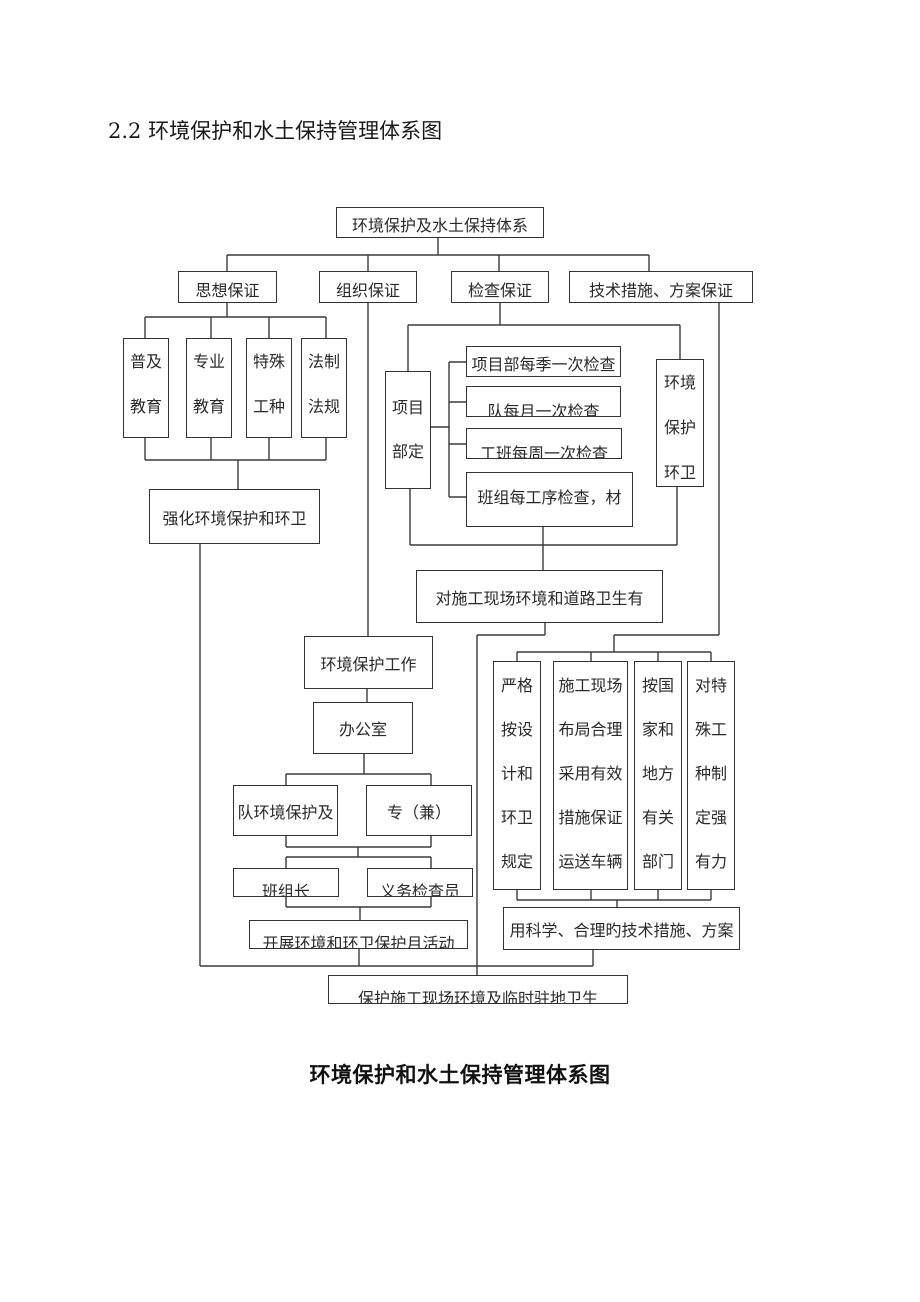 This screenshot has height=1302, width=920. I want to click on tech-node-special-trades: 对特 殊工 种制 定强 有力, so click(711, 775).